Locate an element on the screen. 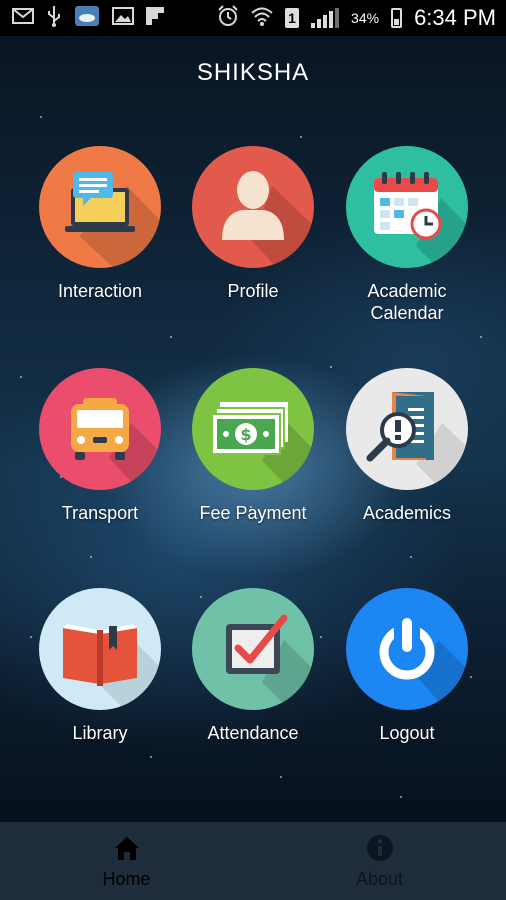 Image resolution: width=506 pixels, height=900 pixels. flipboard-icon is located at coordinates (155, 18).